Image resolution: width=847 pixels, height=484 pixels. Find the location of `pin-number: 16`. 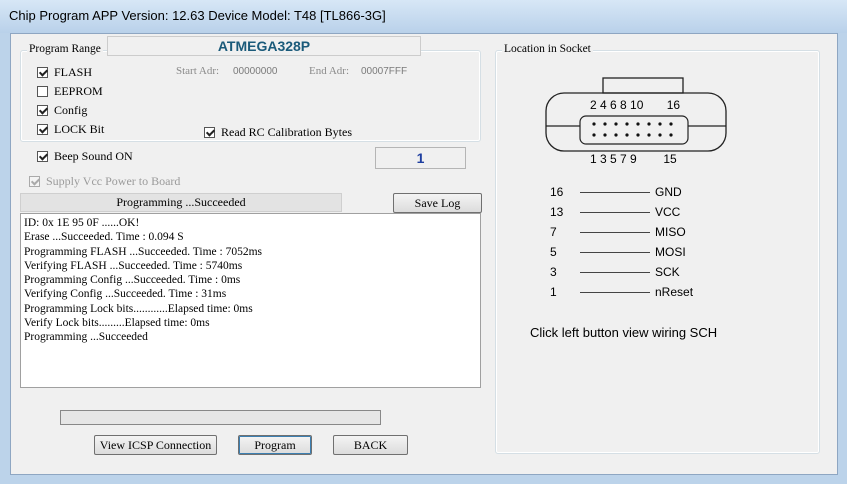

pin-number: 16 is located at coordinates (557, 192).